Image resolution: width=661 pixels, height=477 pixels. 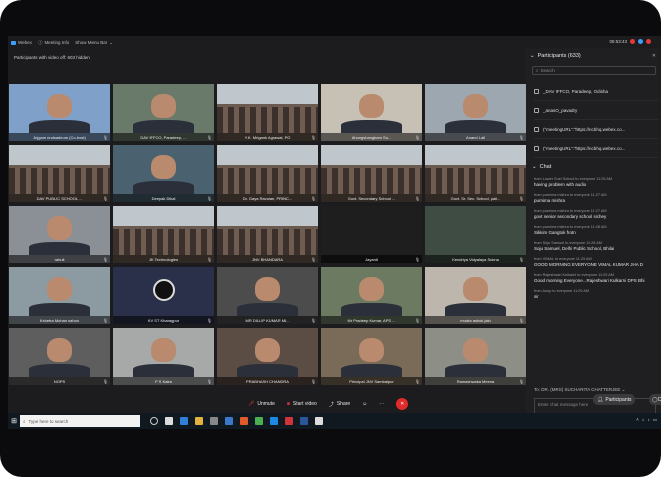 I want to click on video-tile: Y.K. Mrigank Agrawal, PO 🎙︎, so click(x=267, y=112).